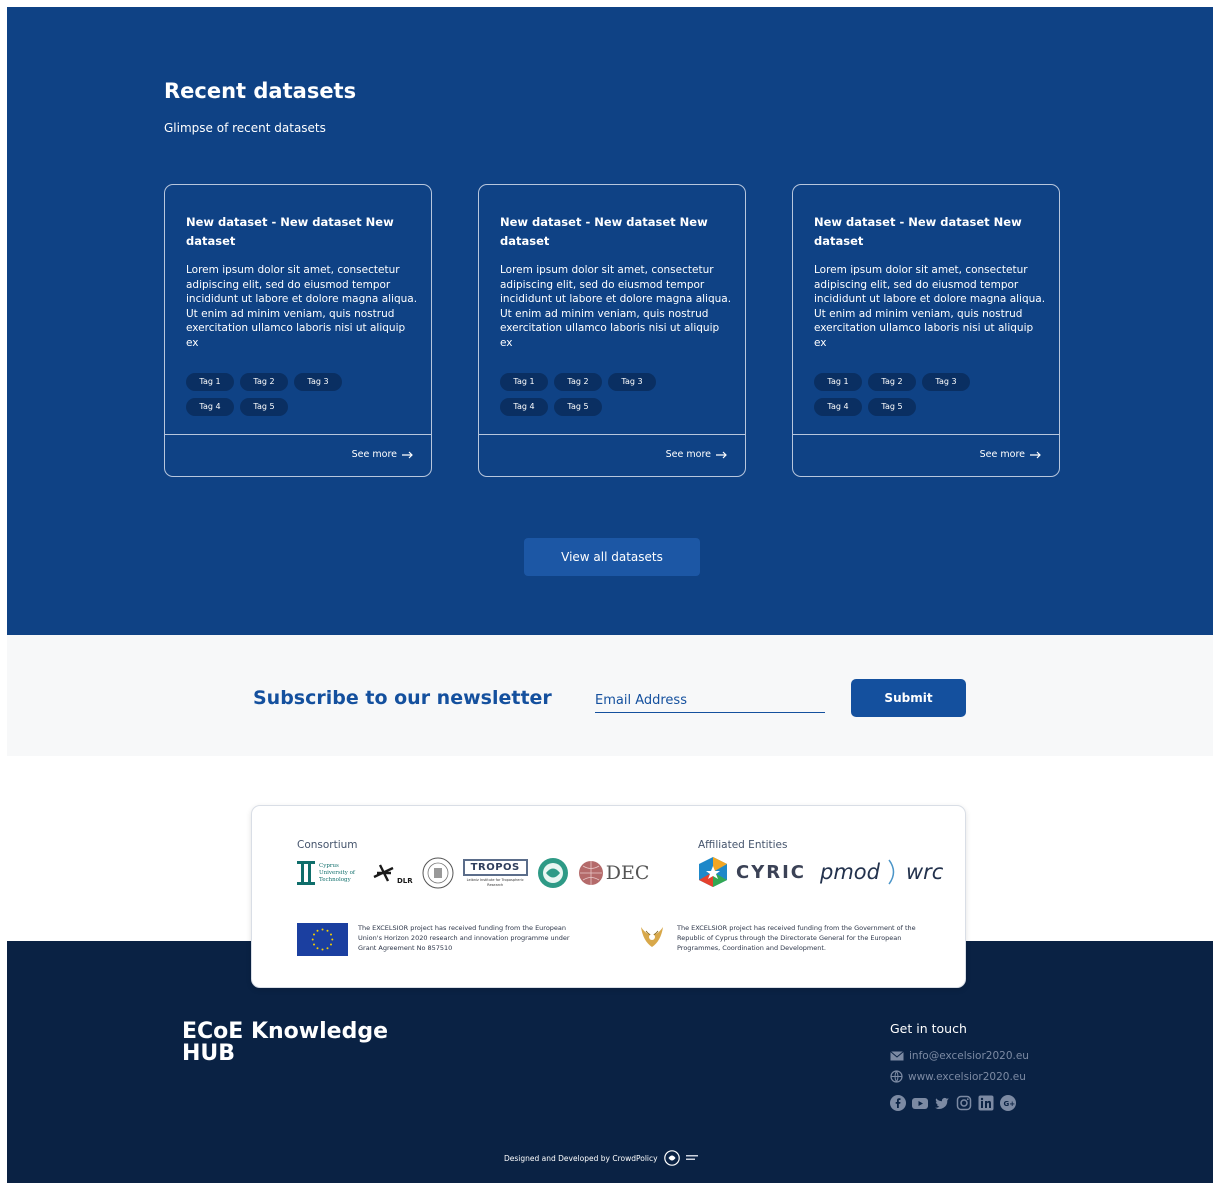 The height and width of the screenshot is (1183, 1213). Describe the element at coordinates (967, 1076) in the screenshot. I see `website-text: www.excelsior2020.eu` at that location.